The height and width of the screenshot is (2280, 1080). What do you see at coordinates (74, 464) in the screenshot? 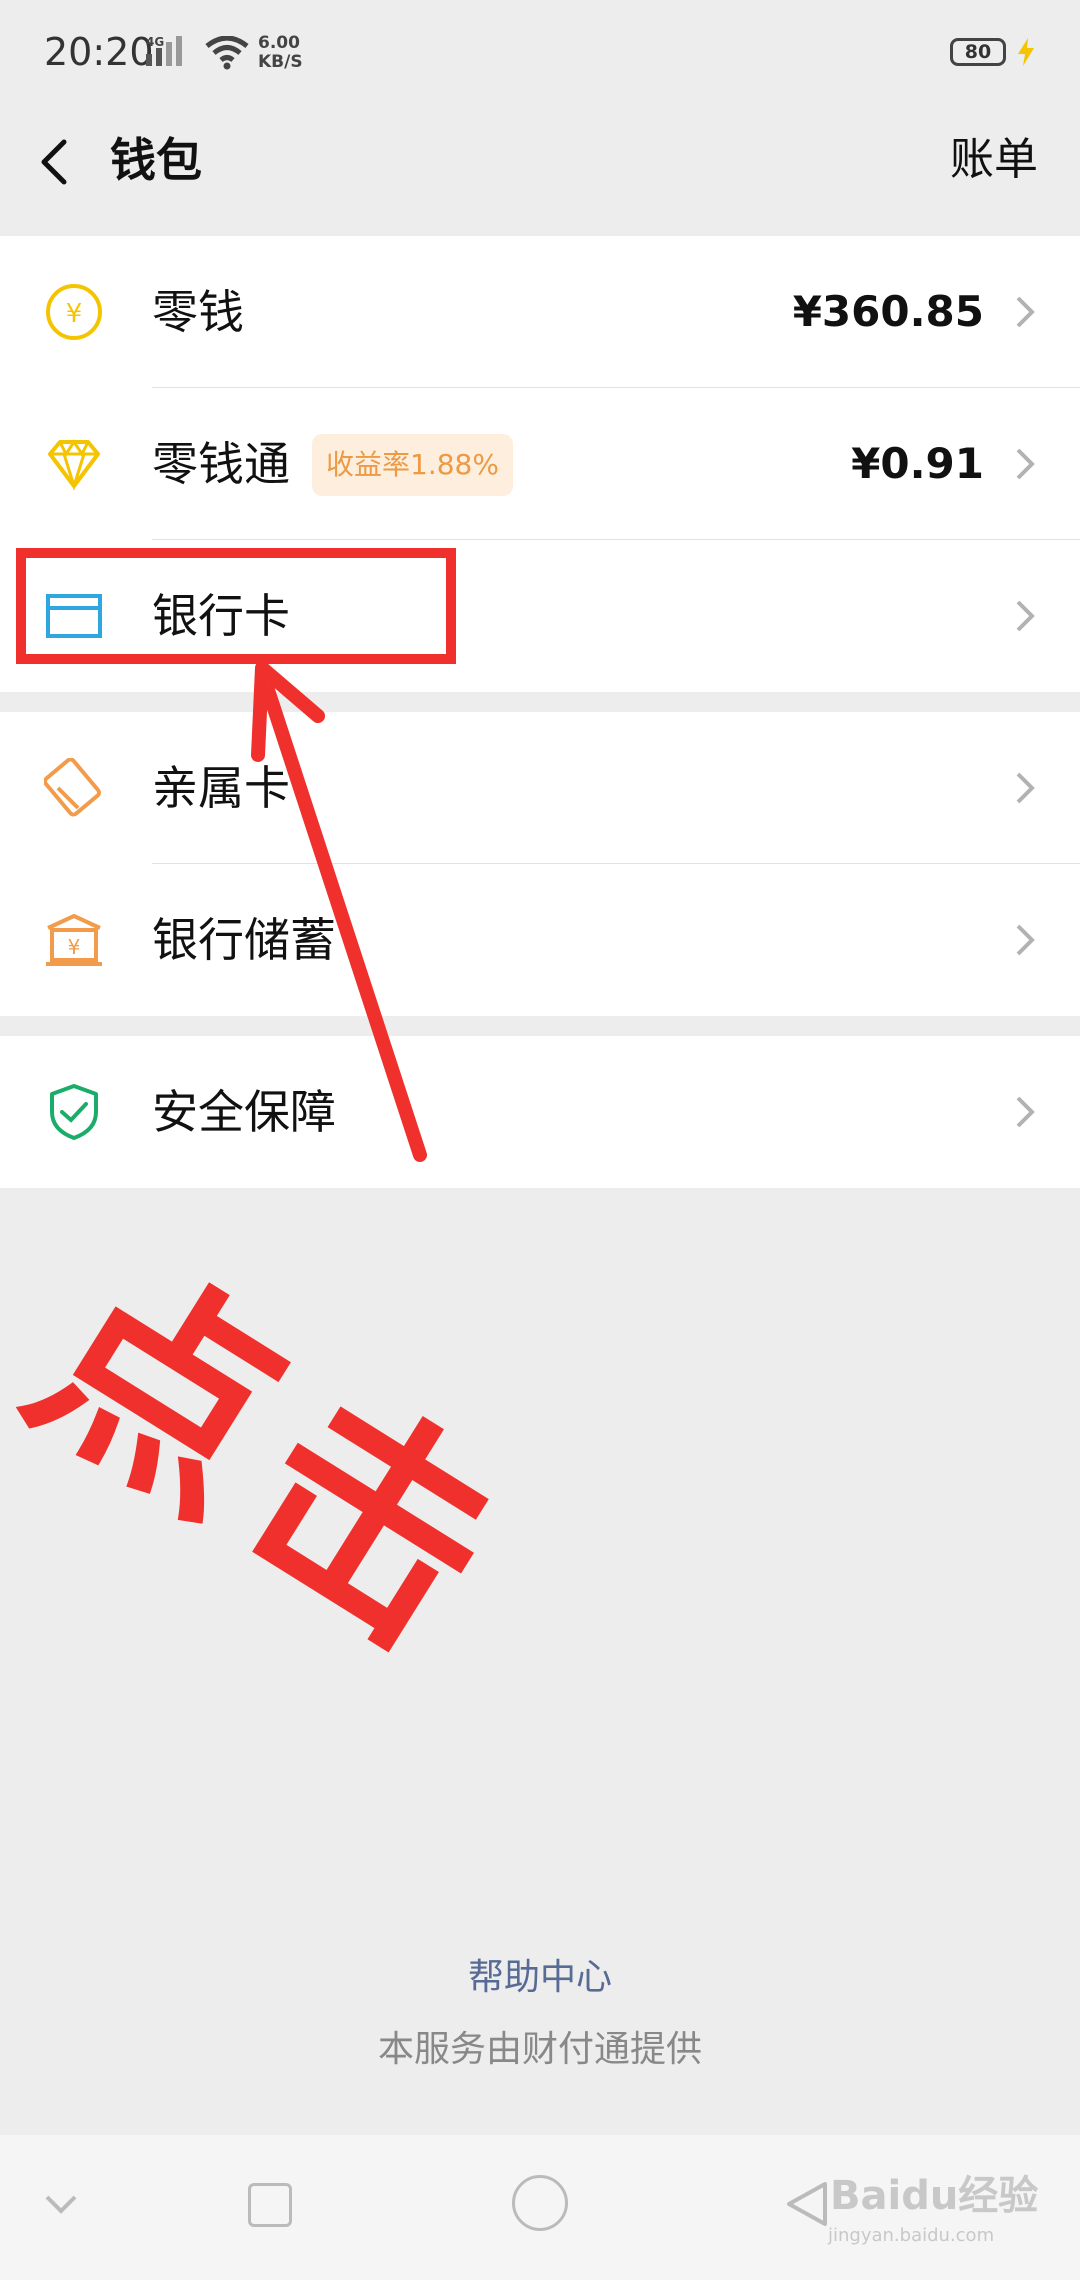
I see `diamond-icon` at bounding box center [74, 464].